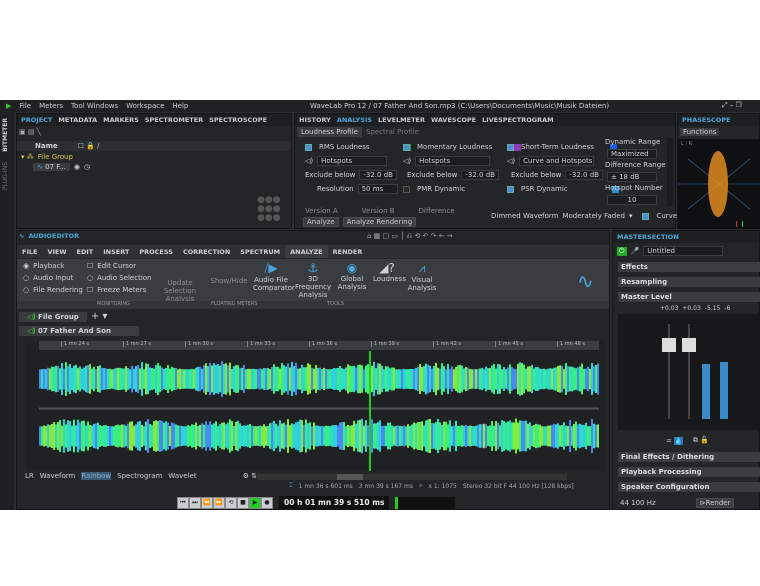 This screenshot has width=760, height=586. I want to click on view-waveform: Waveform, so click(58, 476).